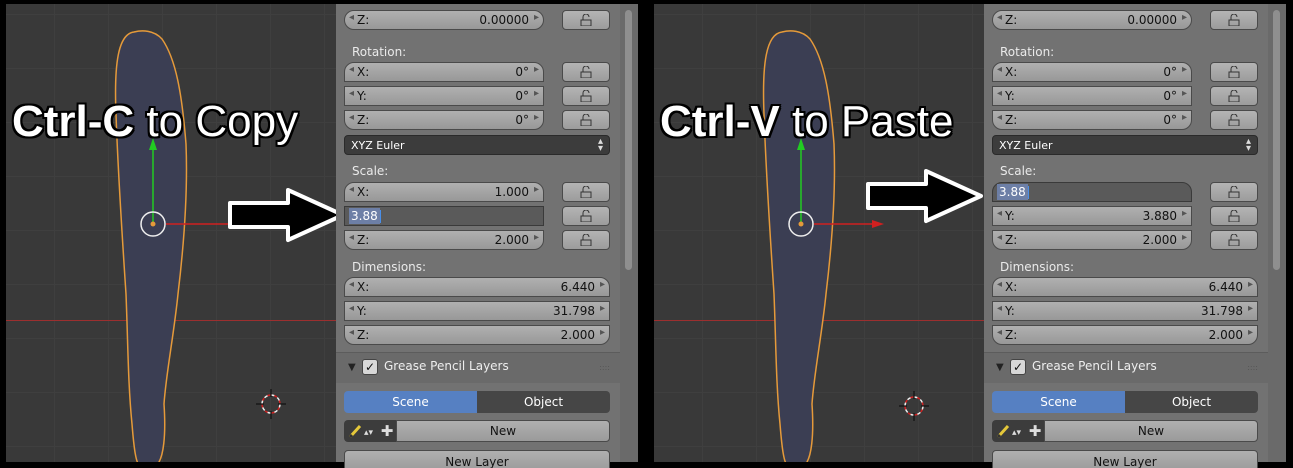 The image size is (1293, 468). What do you see at coordinates (364, 216) in the screenshot?
I see `scale-y-edit-text: 3.88` at bounding box center [364, 216].